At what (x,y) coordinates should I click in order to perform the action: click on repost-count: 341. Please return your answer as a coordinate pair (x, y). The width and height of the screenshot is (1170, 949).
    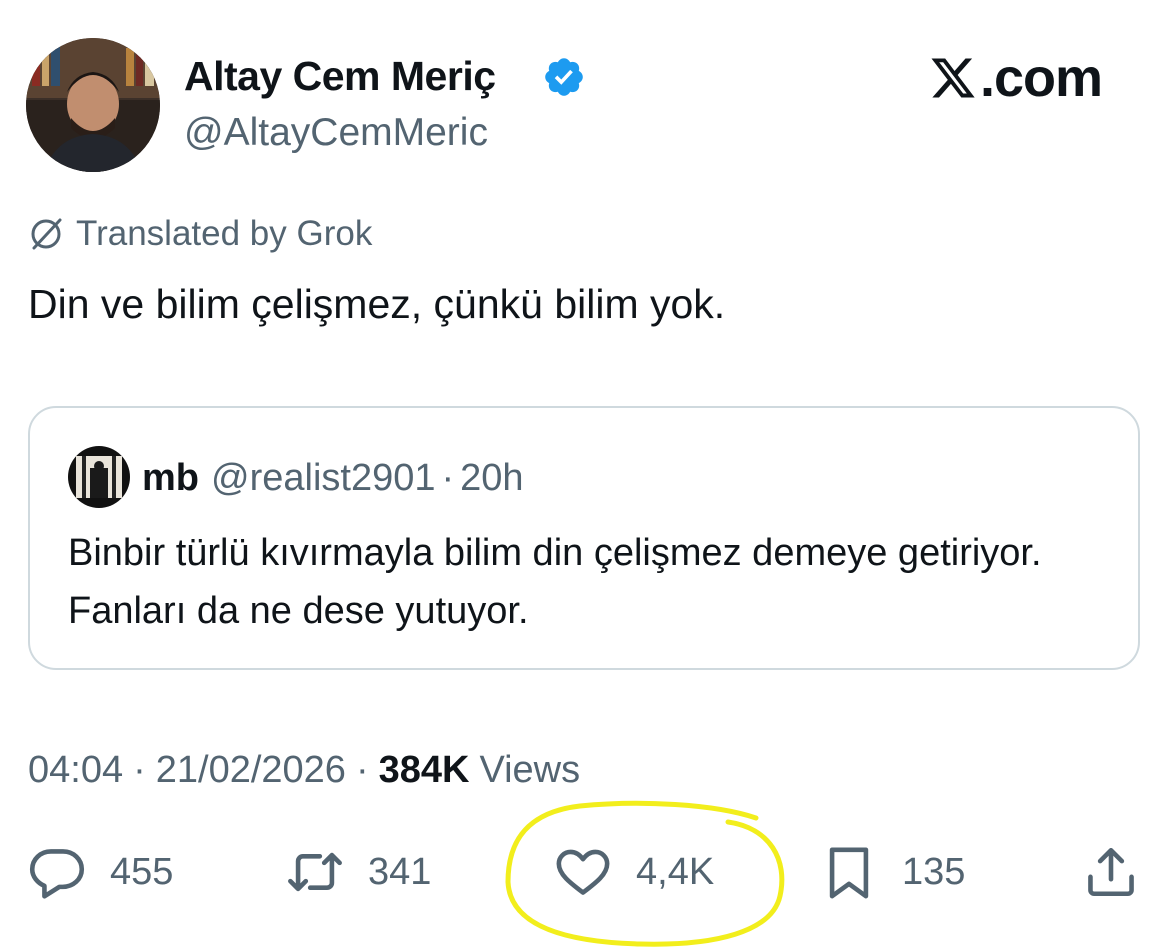
    Looking at the image, I should click on (400, 871).